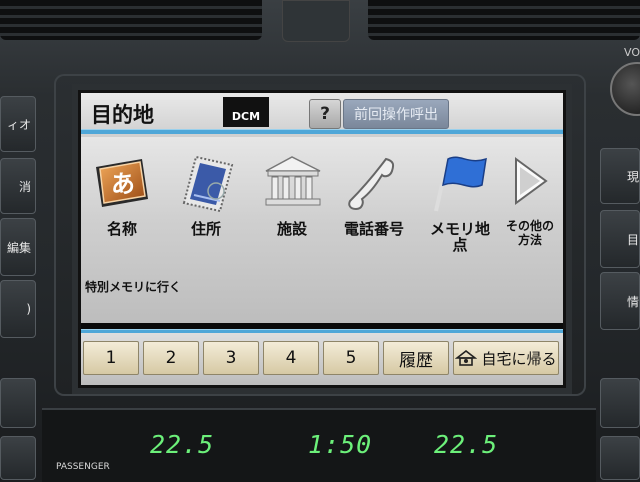 Image resolution: width=640 pixels, height=482 pixels. What do you see at coordinates (620, 176) in the screenshot?
I see `side-button-current: 現` at bounding box center [620, 176].